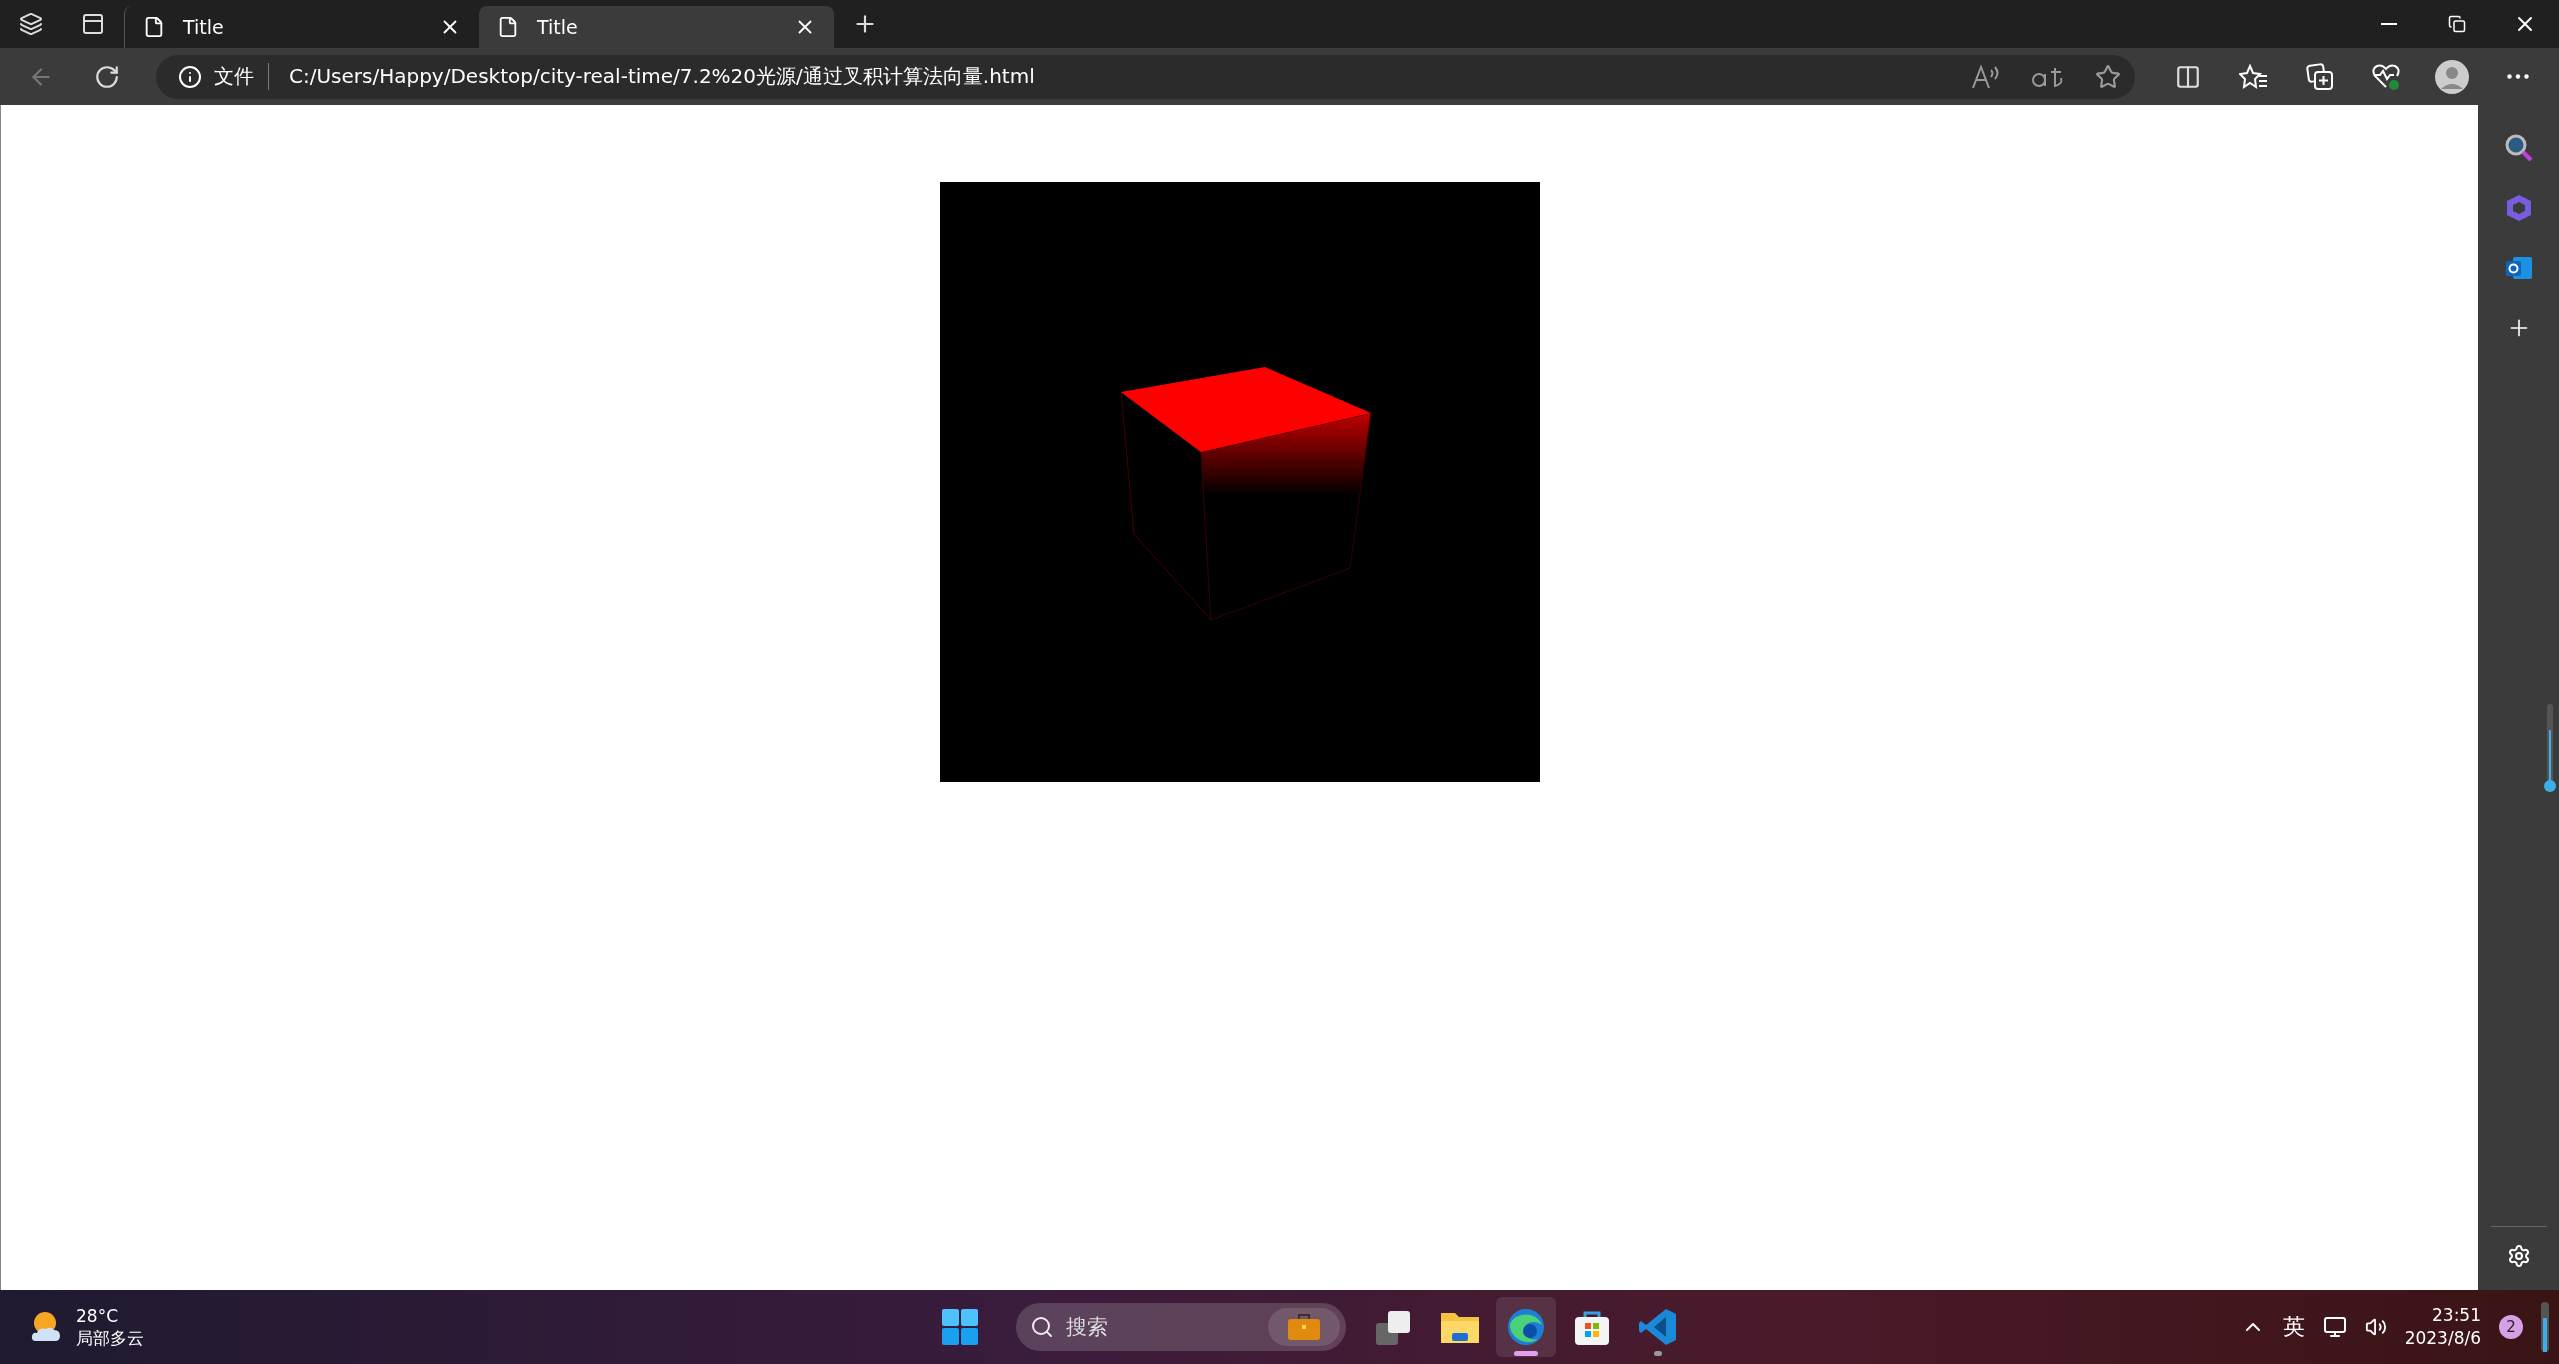 This screenshot has width=2559, height=1364. I want to click on briefcase-icon, so click(1304, 1327).